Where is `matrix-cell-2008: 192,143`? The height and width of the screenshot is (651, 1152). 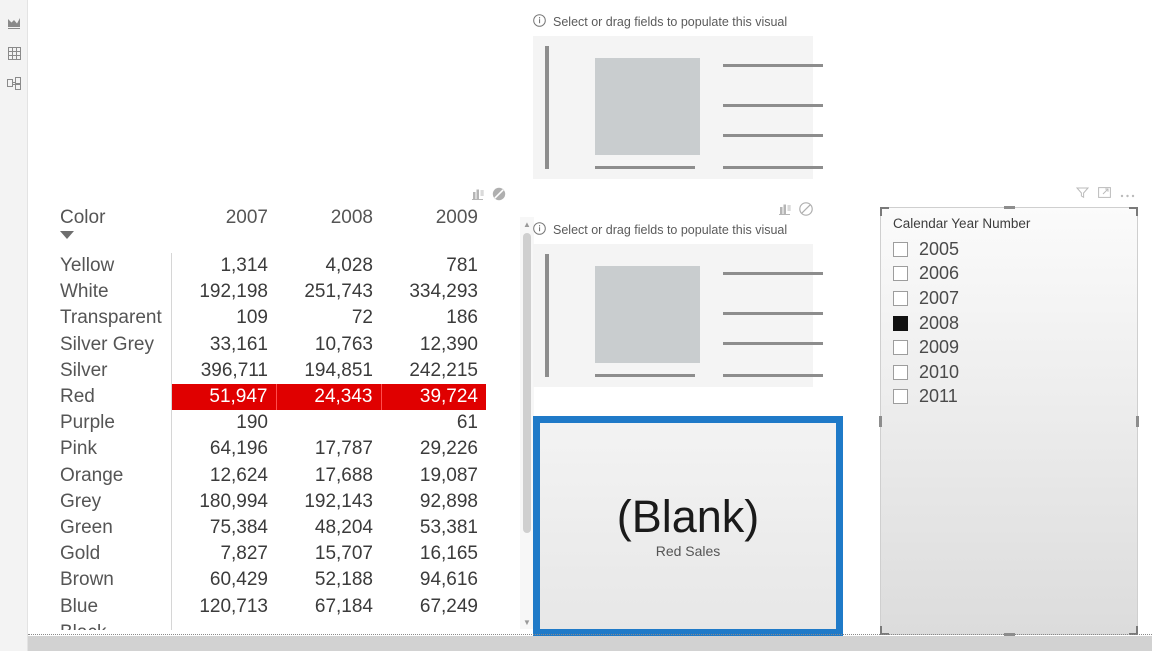 matrix-cell-2008: 192,143 is located at coordinates (338, 501).